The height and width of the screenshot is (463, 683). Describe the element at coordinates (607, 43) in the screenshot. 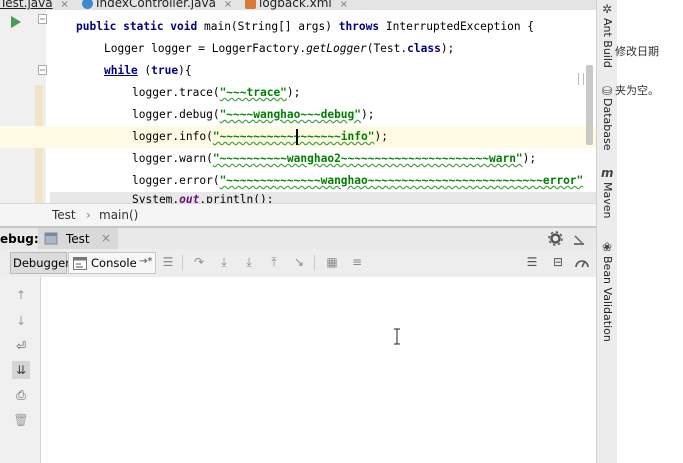

I see `ant-build-tool: Ant Build` at that location.